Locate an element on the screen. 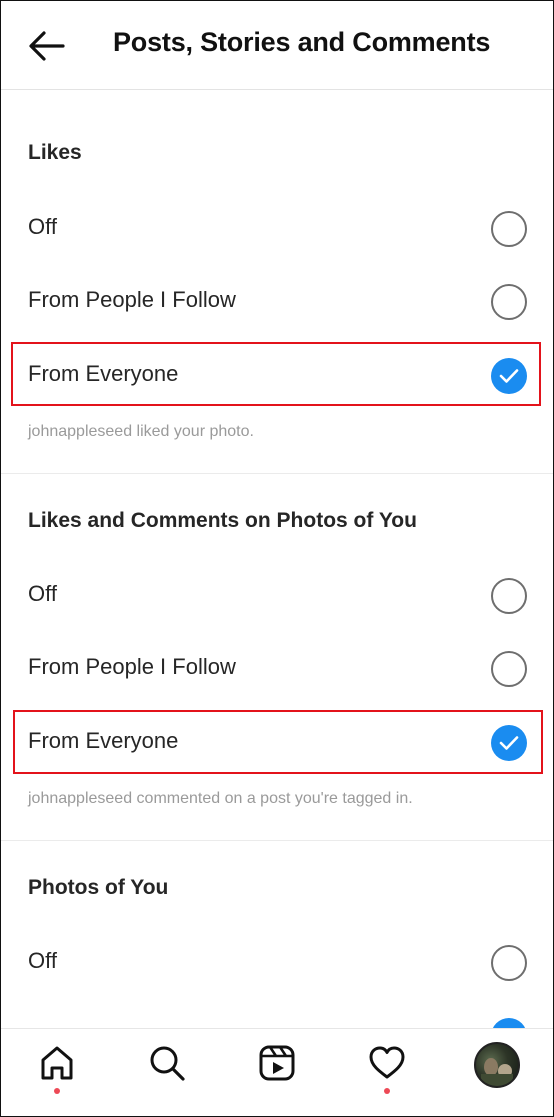 This screenshot has height=1117, width=554. arrow-left-icon is located at coordinates (47, 46).